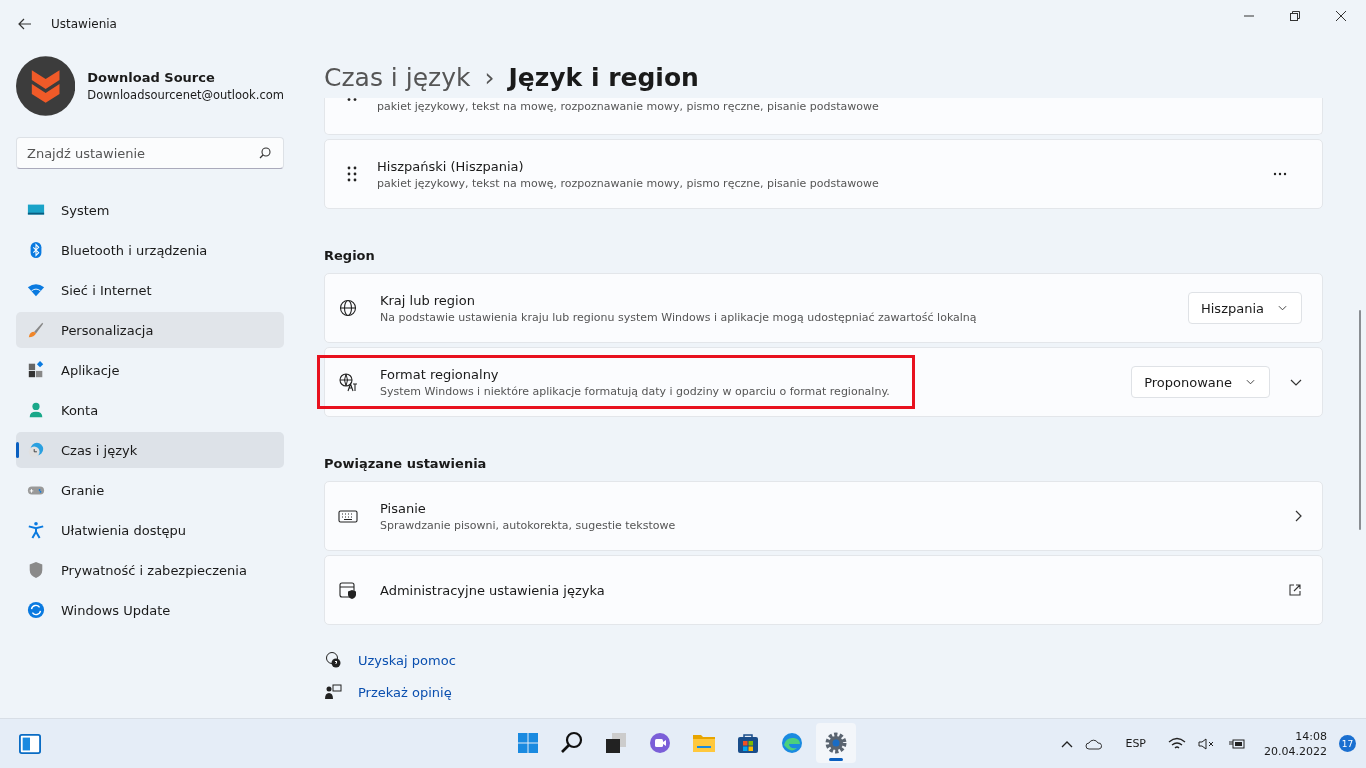 The height and width of the screenshot is (768, 1366). What do you see at coordinates (1244, 308) in the screenshot?
I see `dropdown: Hiszpania` at bounding box center [1244, 308].